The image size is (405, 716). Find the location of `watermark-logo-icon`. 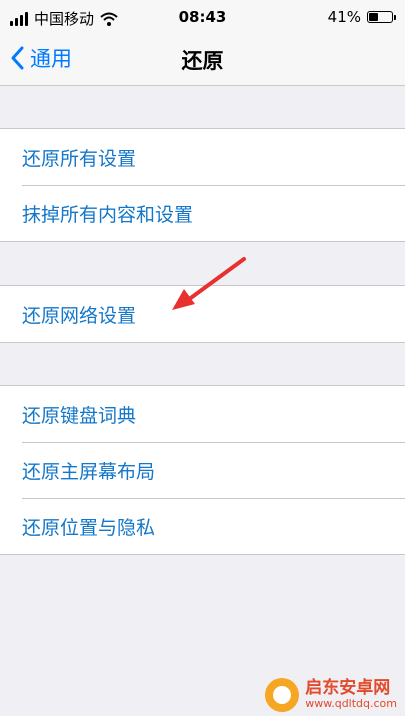

watermark-logo-icon is located at coordinates (282, 695).